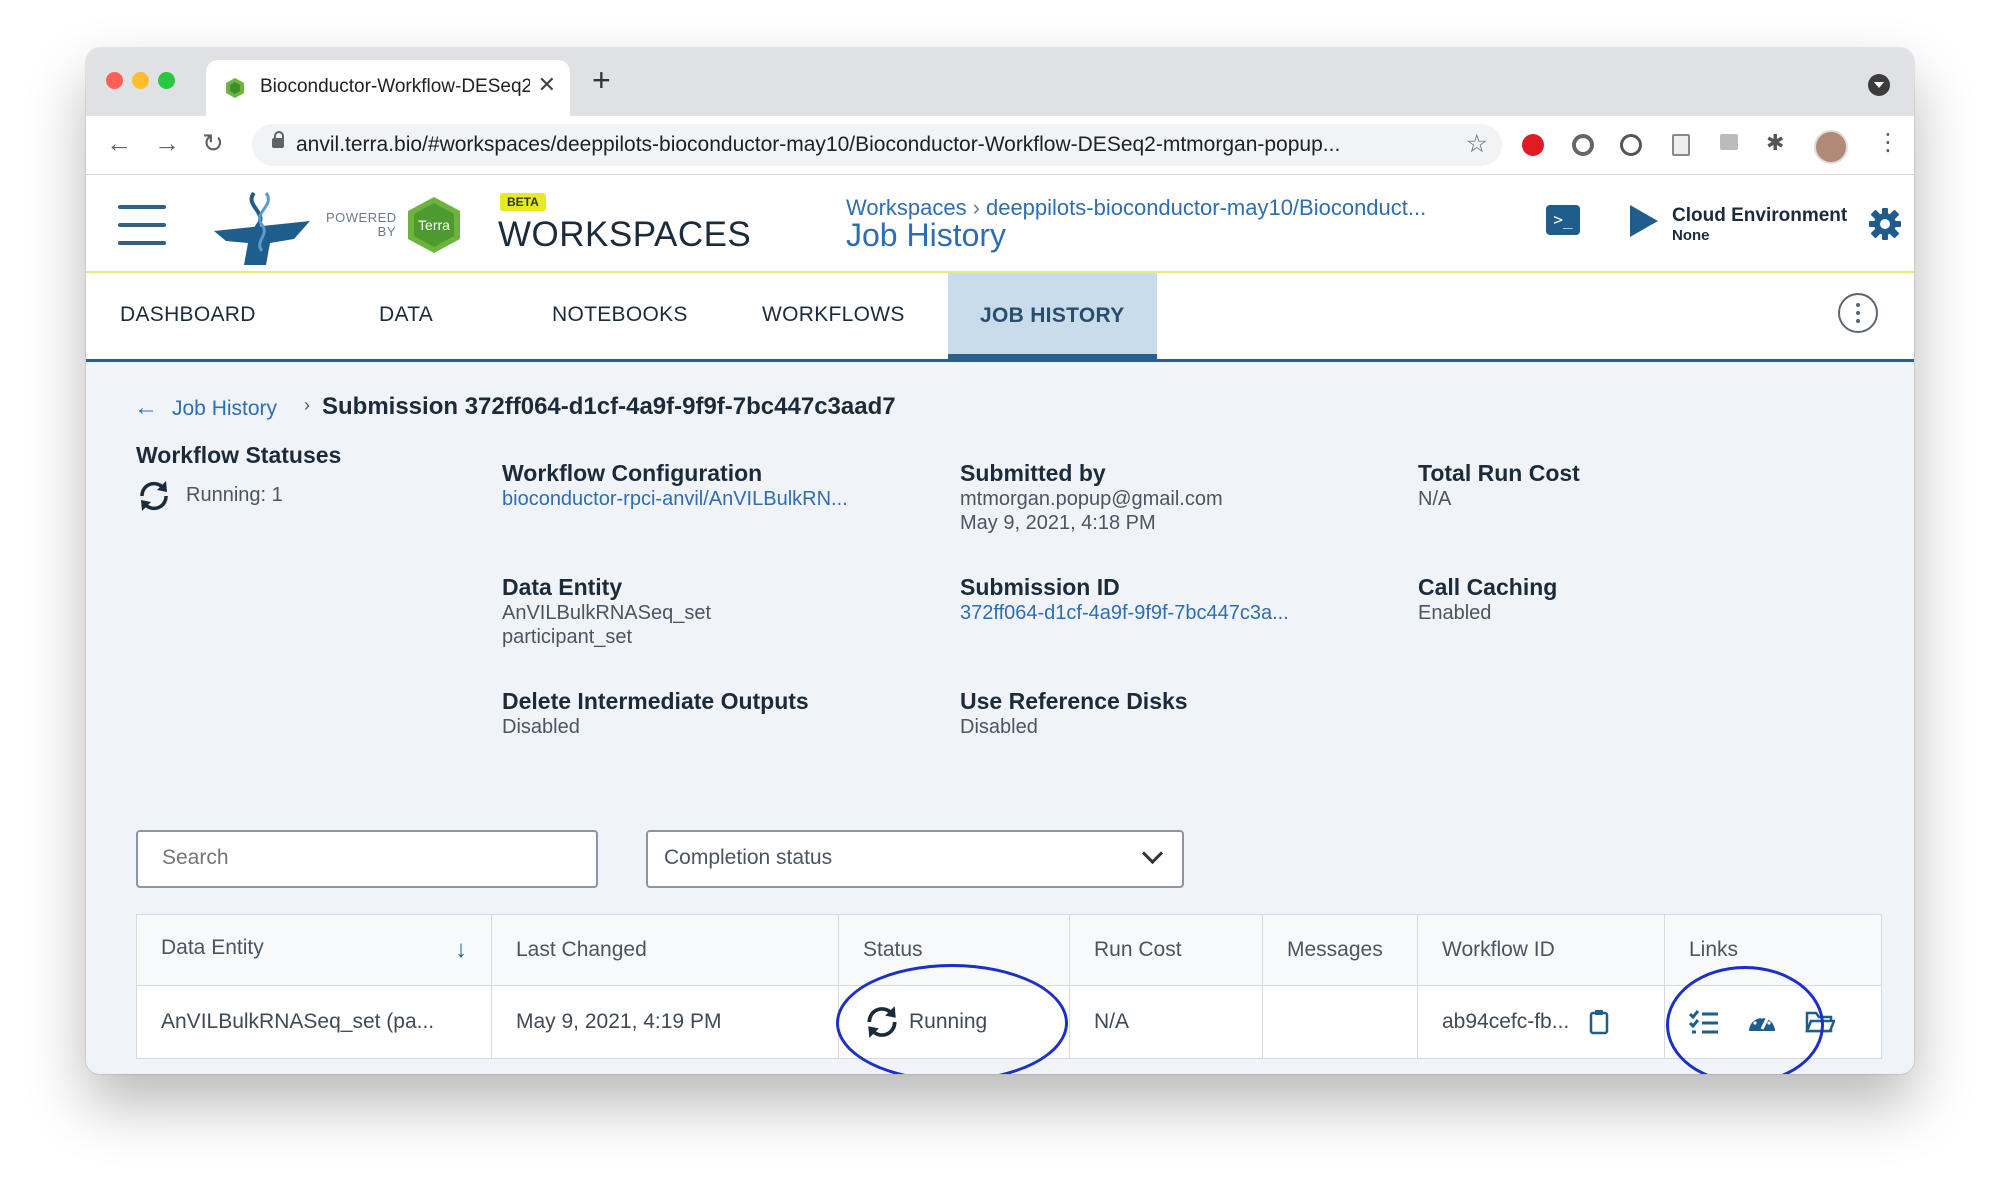  I want to click on extension-icon, so click(1583, 145).